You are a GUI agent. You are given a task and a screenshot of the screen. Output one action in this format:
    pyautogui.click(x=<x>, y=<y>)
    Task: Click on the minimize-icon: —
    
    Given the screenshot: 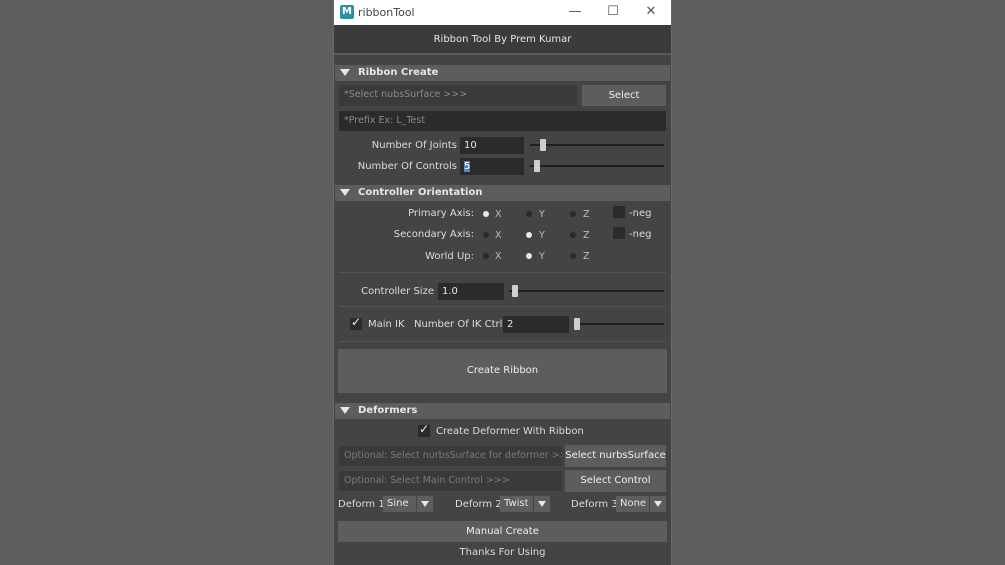 What is the action you would take?
    pyautogui.click(x=575, y=11)
    